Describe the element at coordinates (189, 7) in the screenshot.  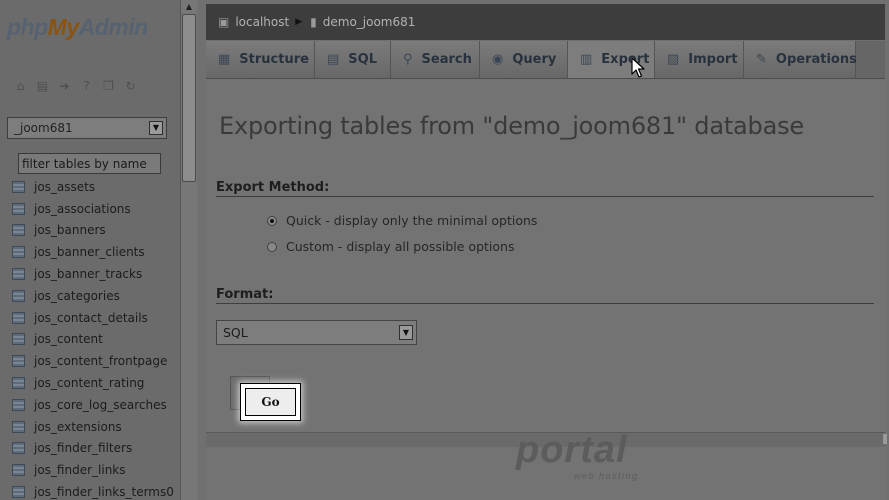
I see `scroll-up-icon: ▲` at that location.